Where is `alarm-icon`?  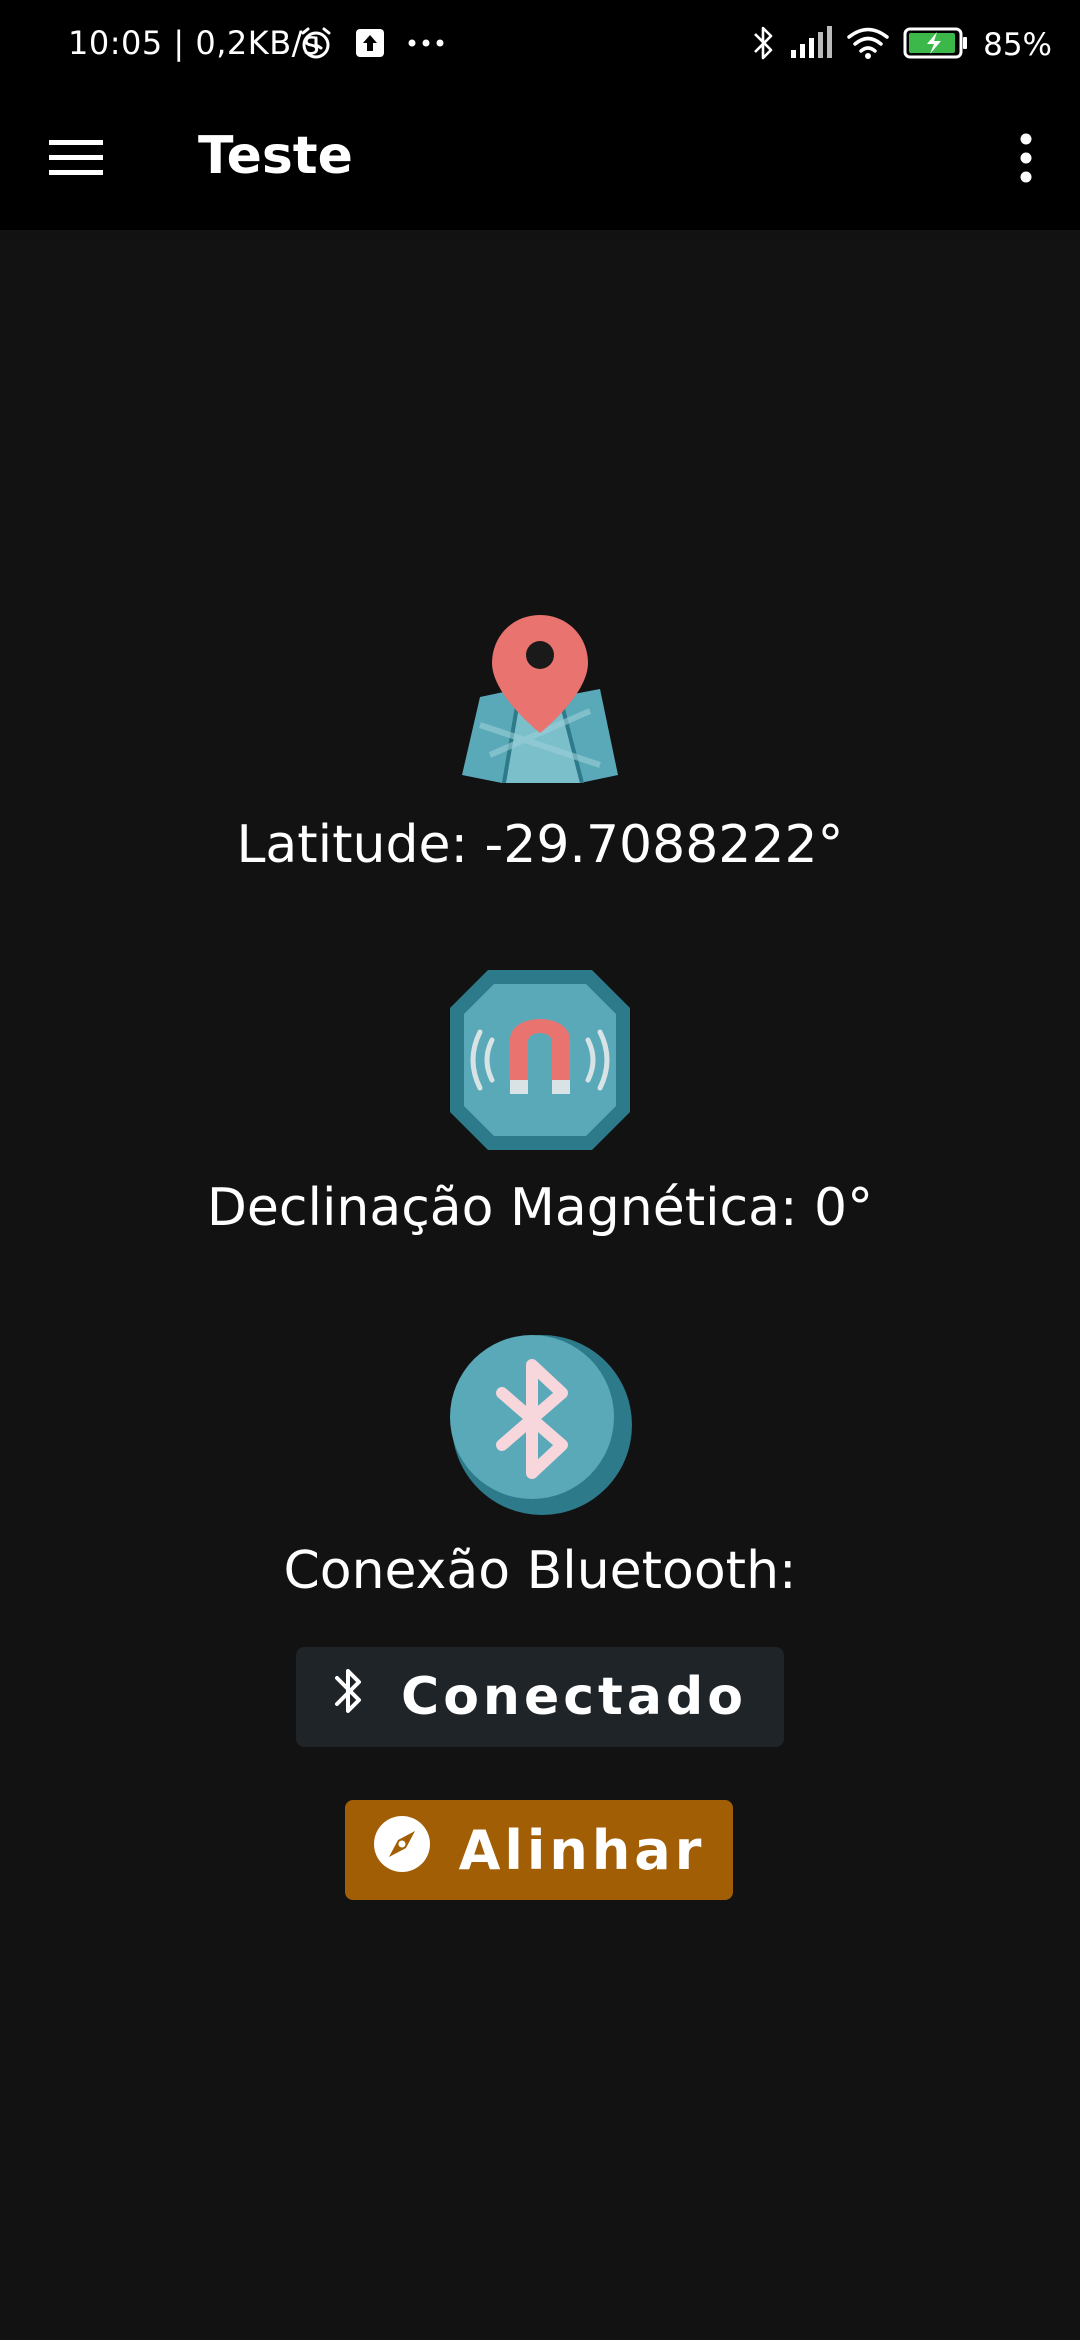
alarm-icon is located at coordinates (316, 45).